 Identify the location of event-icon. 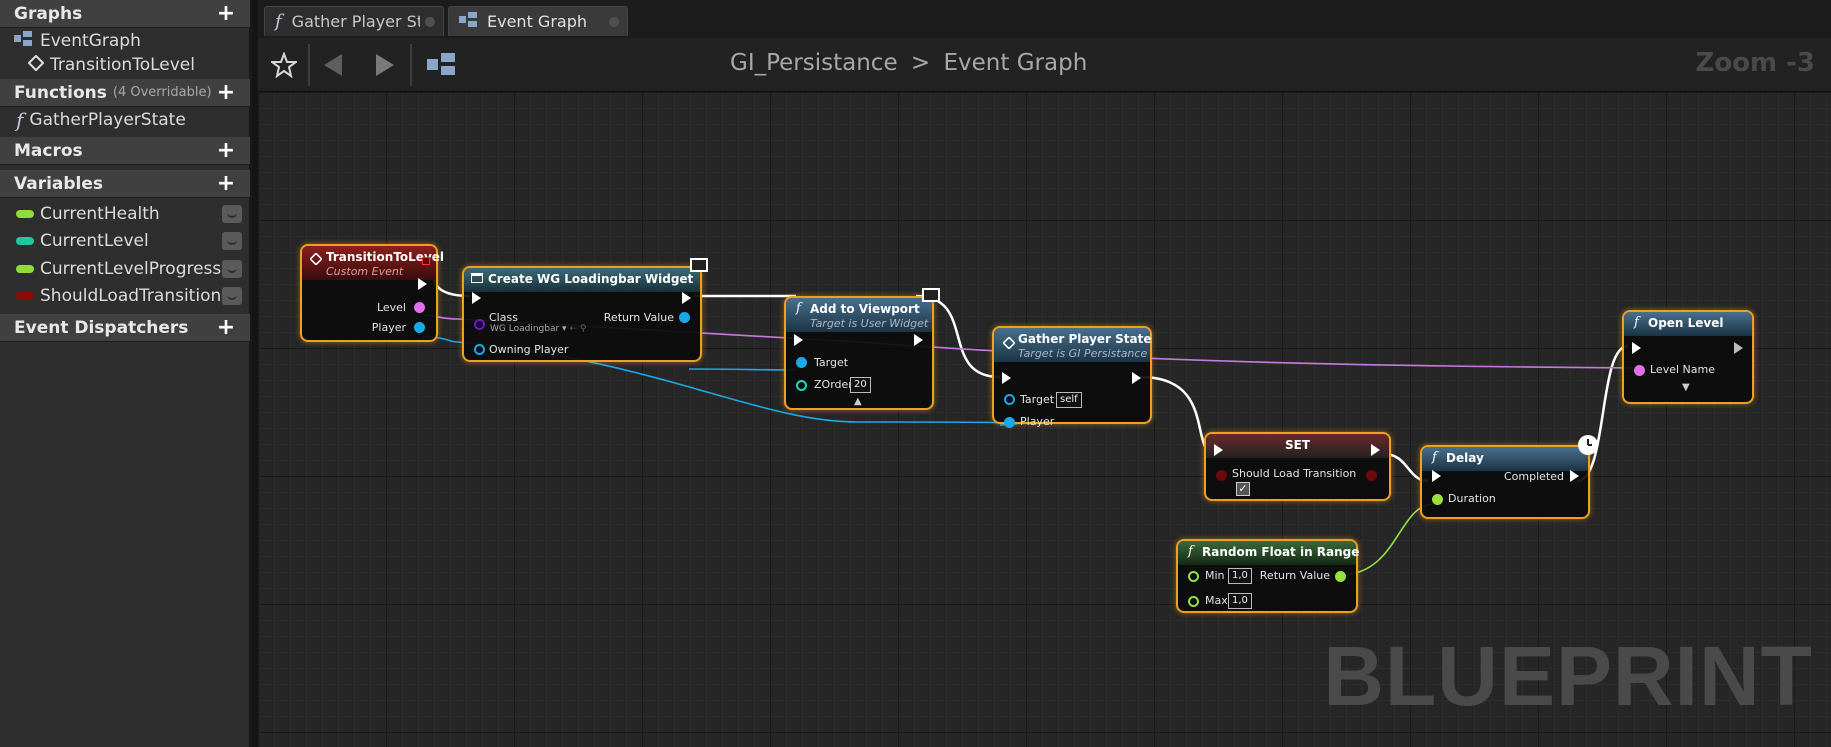
(36, 65).